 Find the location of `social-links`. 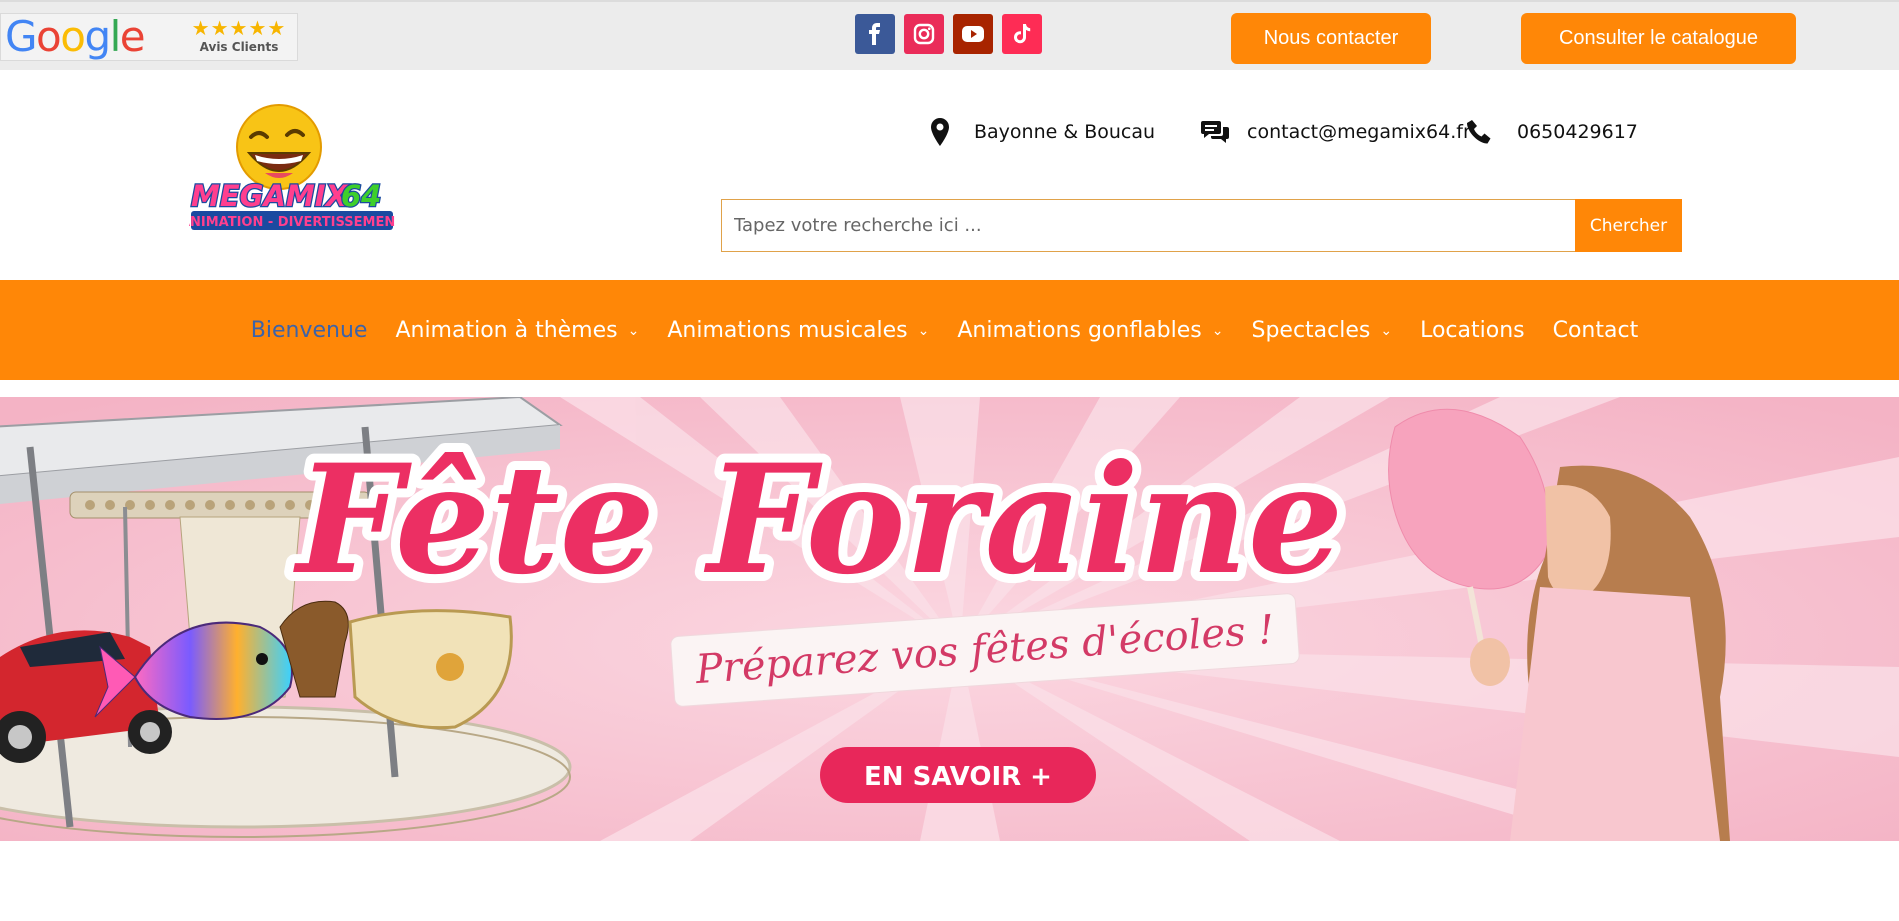

social-links is located at coordinates (948, 34).